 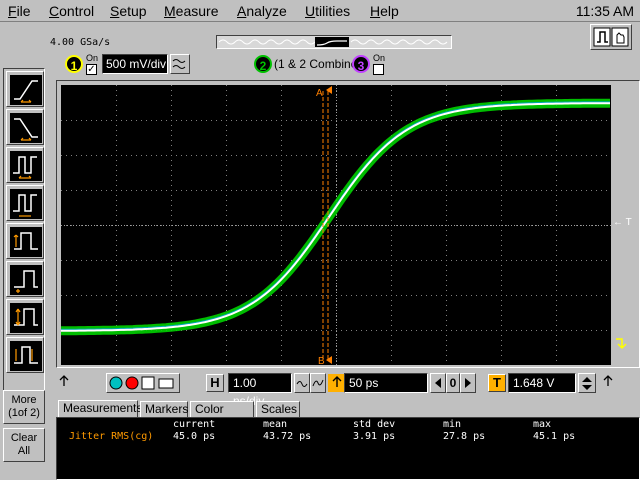 What do you see at coordinates (19, 11) in the screenshot?
I see `menu-file: File` at bounding box center [19, 11].